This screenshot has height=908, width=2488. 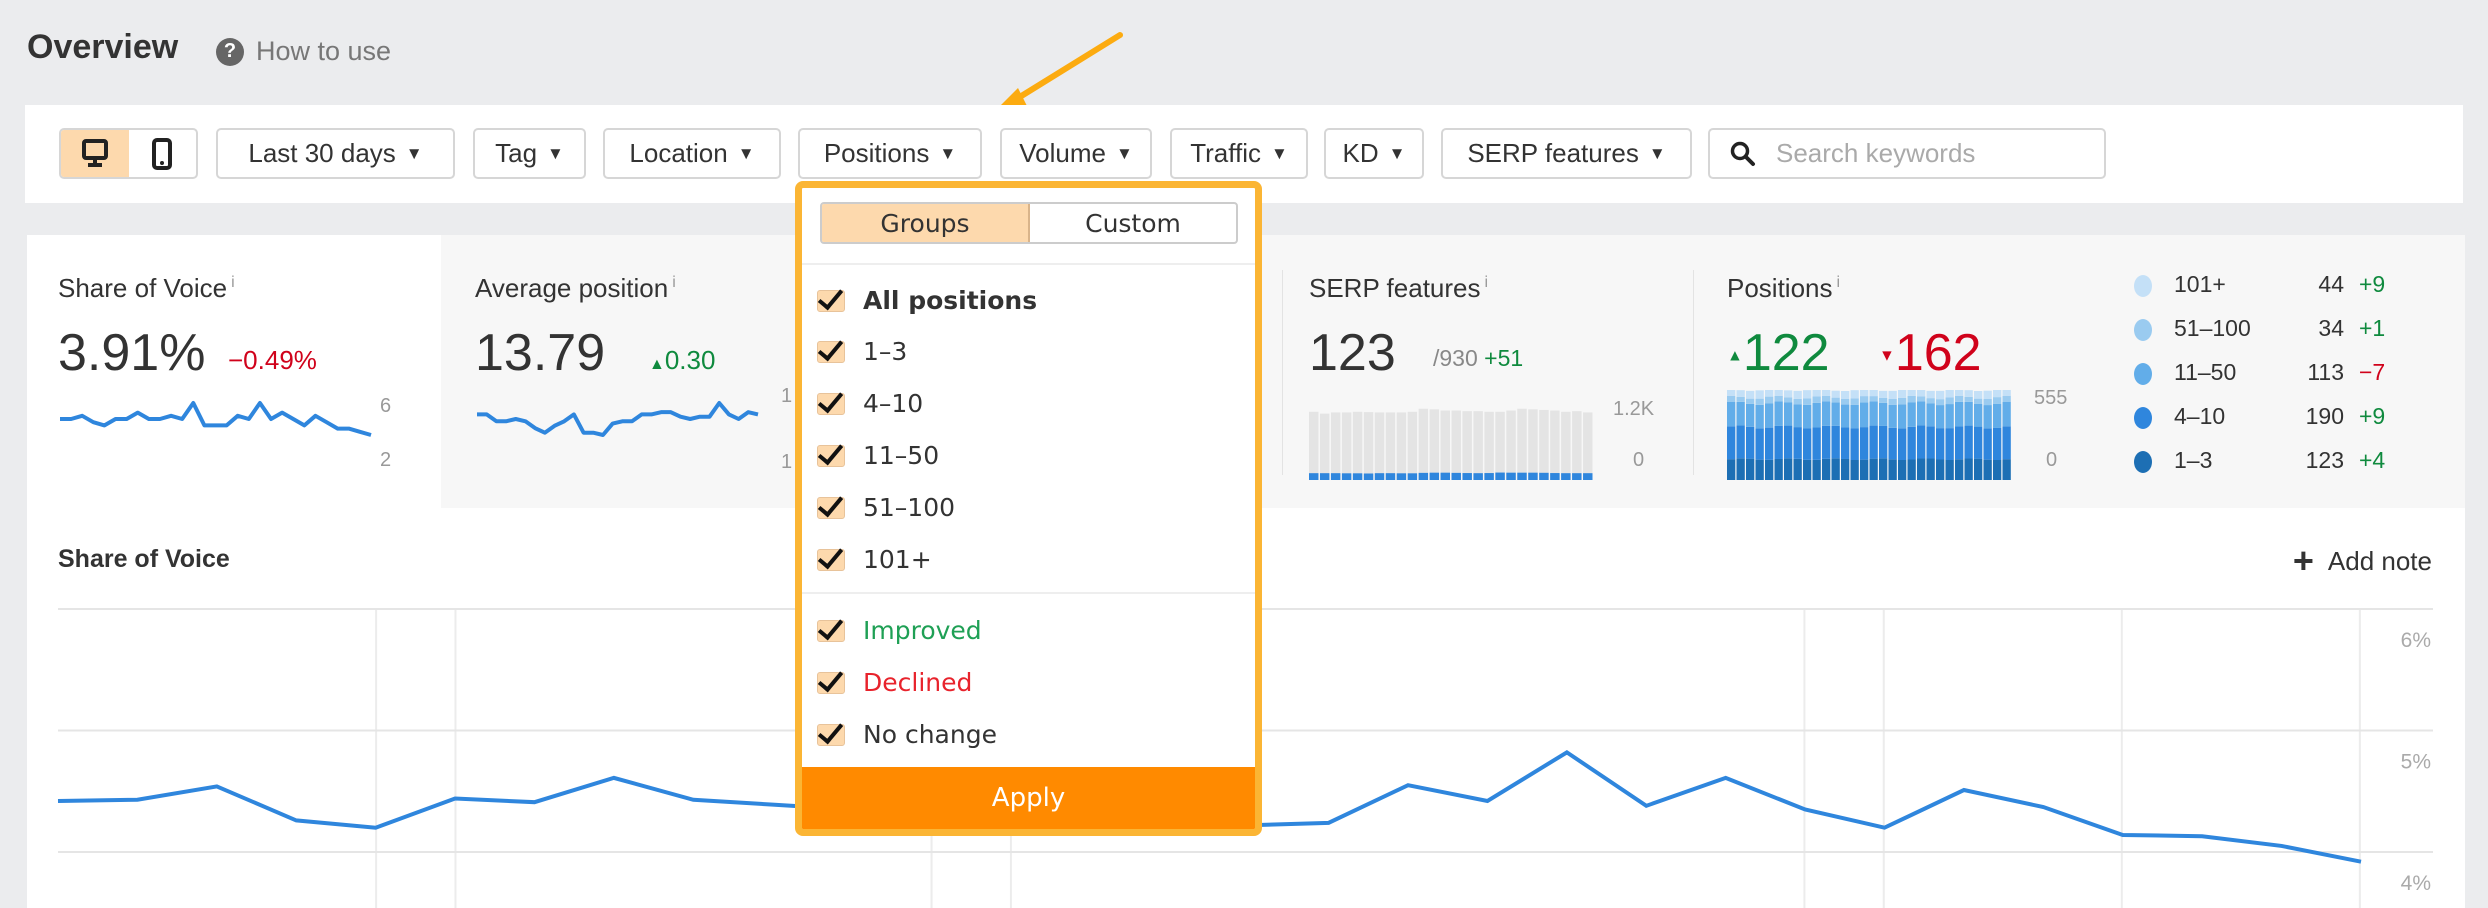 I want to click on legend-label: 11–50, so click(x=2205, y=372).